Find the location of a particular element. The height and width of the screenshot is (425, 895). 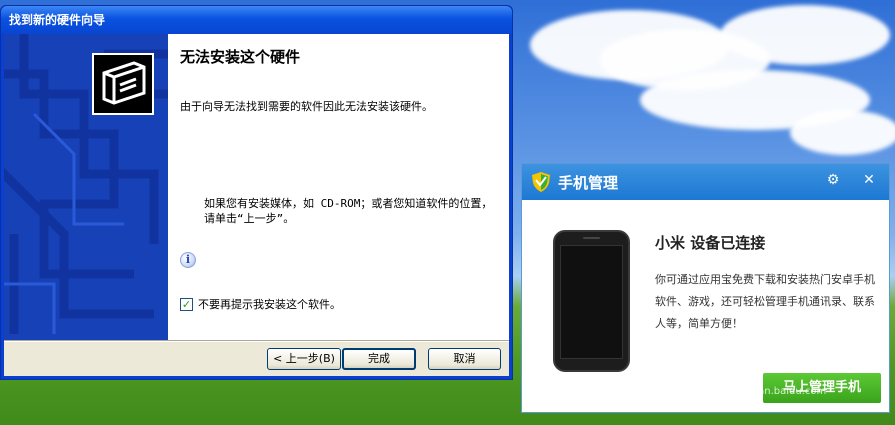

window-title: 找到新的硬件向导 is located at coordinates (256, 20).